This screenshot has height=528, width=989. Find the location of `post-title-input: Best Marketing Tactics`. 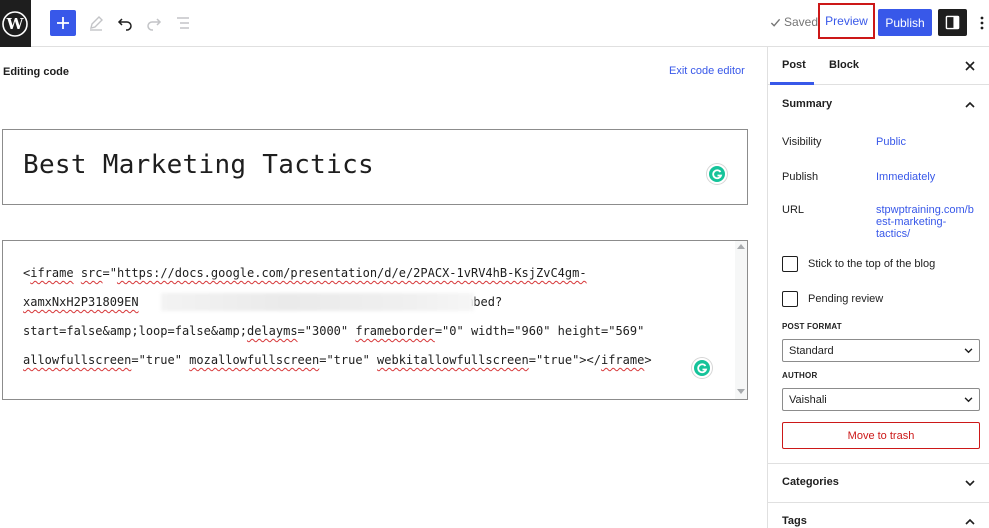

post-title-input: Best Marketing Tactics is located at coordinates (375, 167).